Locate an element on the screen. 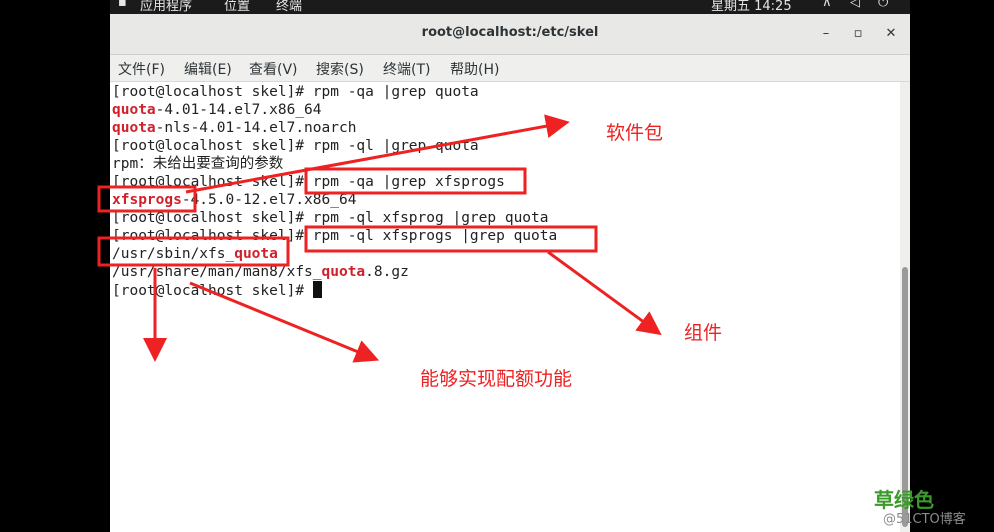 The width and height of the screenshot is (994, 532). highlight-box-xfs-quota is located at coordinates (193, 251).